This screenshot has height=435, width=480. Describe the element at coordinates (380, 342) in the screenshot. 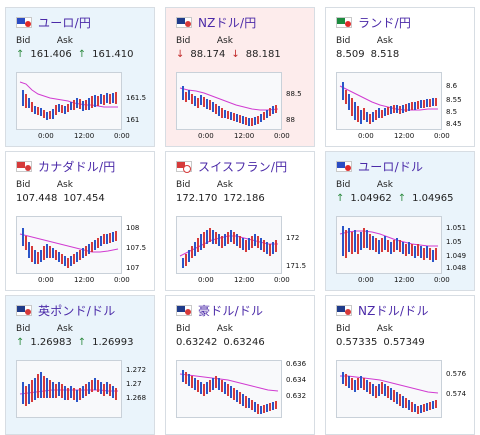

I see `prices: 0.57335 0.57349` at that location.